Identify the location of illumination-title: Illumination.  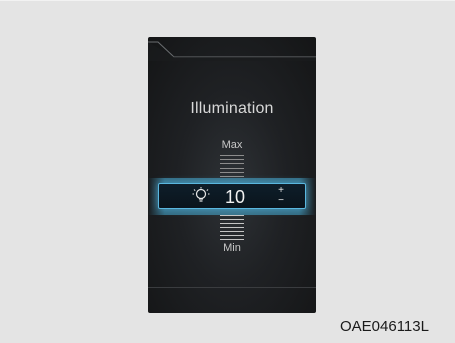
(232, 108).